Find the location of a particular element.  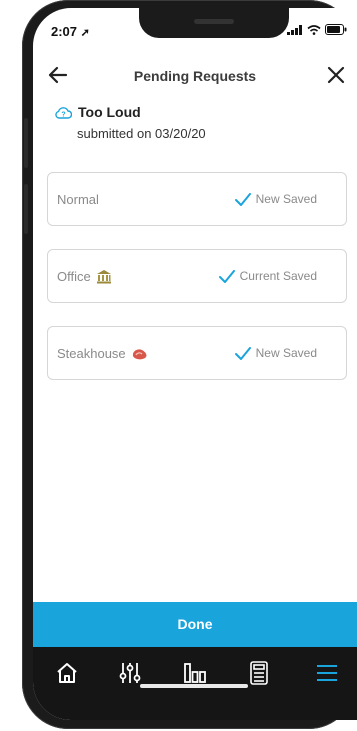

preset-name: Office is located at coordinates (84, 276).